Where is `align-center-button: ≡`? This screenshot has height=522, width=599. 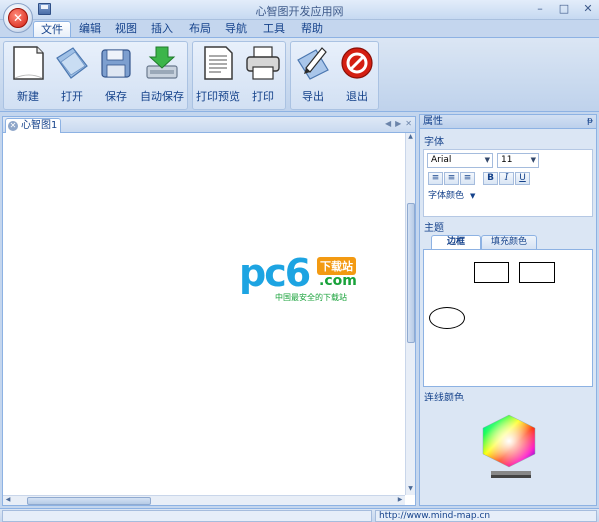
align-center-button: ≡ is located at coordinates (451, 178).